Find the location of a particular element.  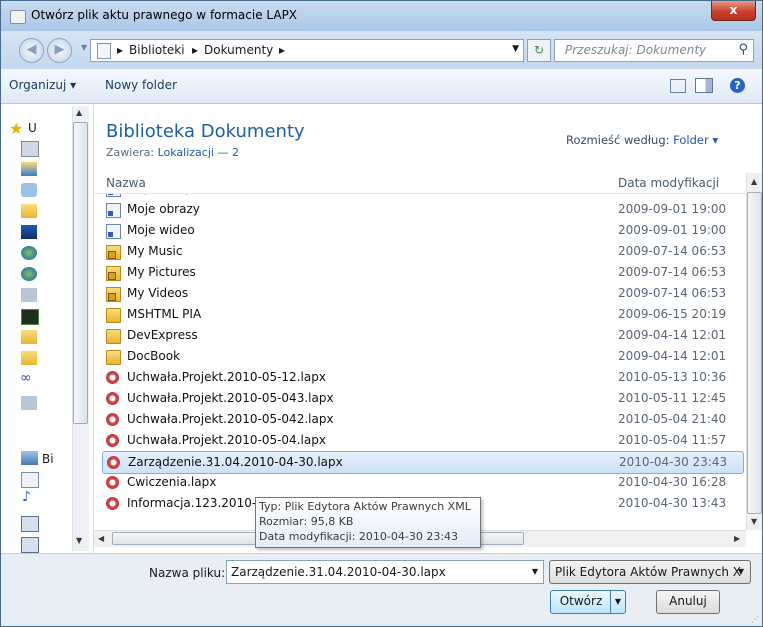

file-name: Uchwała.Projekt.2010-05-042.lapx is located at coordinates (230, 419).